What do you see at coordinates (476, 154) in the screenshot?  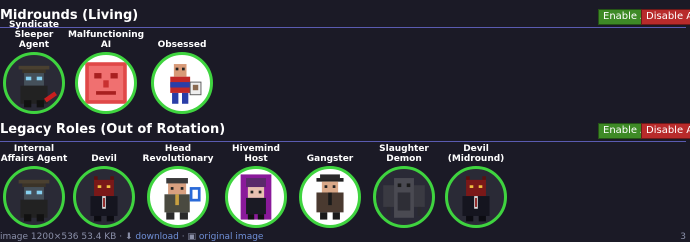 I see `role-label: Devil (Midround)` at bounding box center [476, 154].